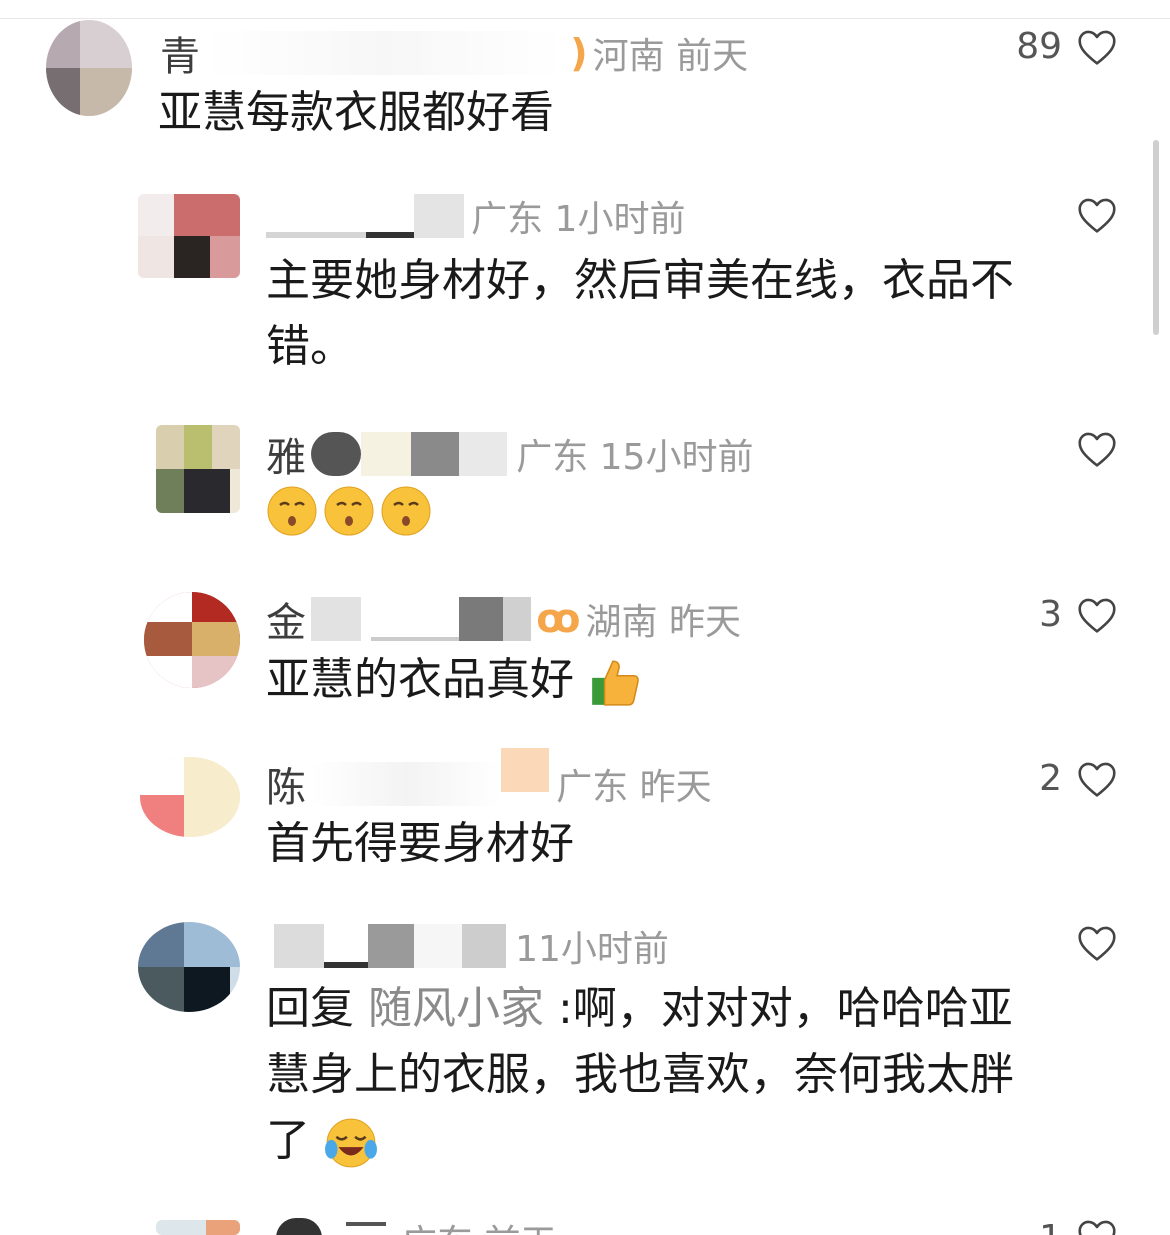 Image resolution: width=1170 pixels, height=1235 pixels. What do you see at coordinates (1050, 1226) in the screenshot?
I see `like-count: 1` at bounding box center [1050, 1226].